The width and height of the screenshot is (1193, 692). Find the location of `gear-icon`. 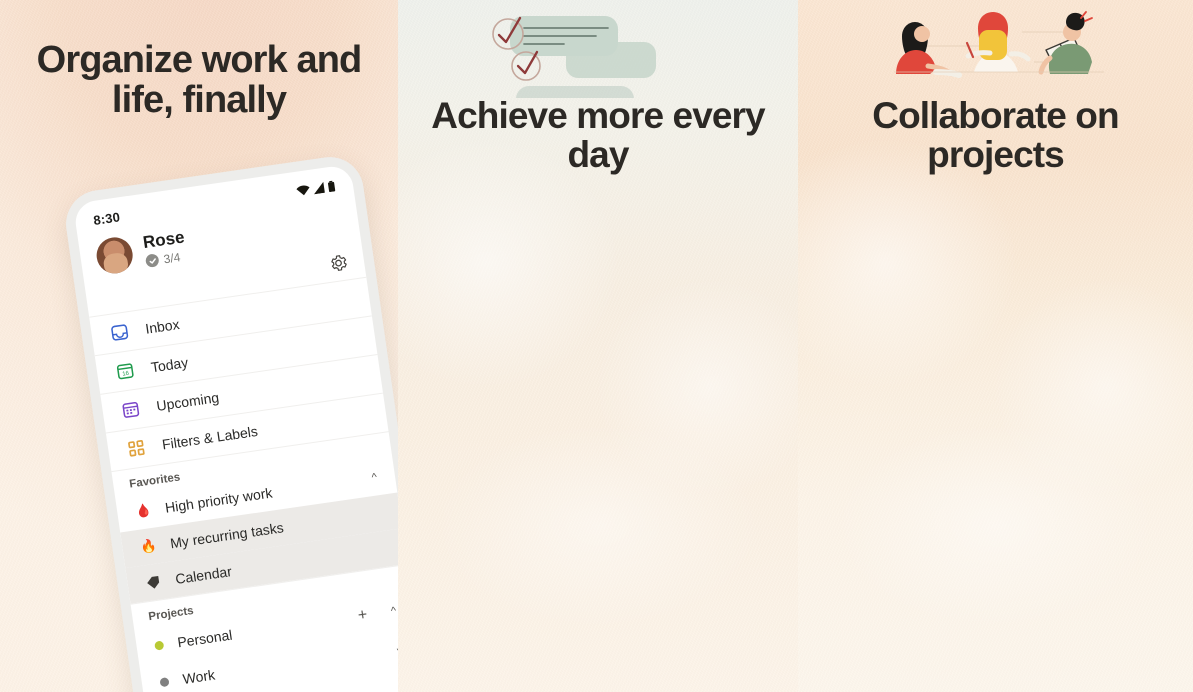

gear-icon is located at coordinates (339, 263).